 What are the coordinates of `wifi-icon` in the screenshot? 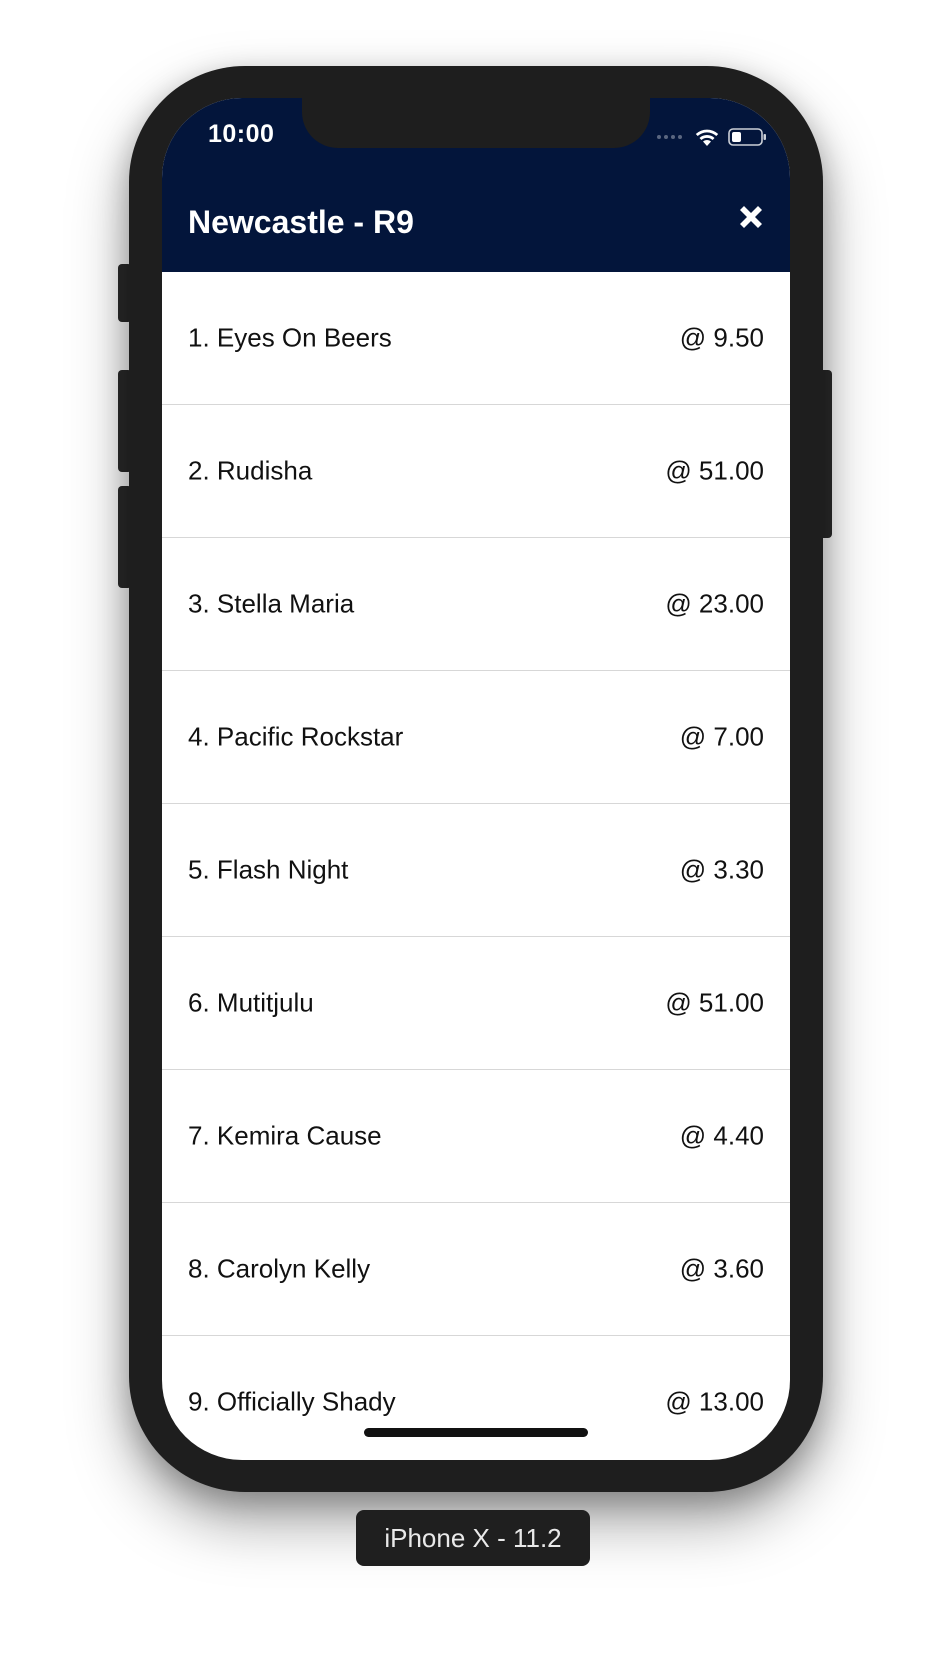 It's located at (707, 137).